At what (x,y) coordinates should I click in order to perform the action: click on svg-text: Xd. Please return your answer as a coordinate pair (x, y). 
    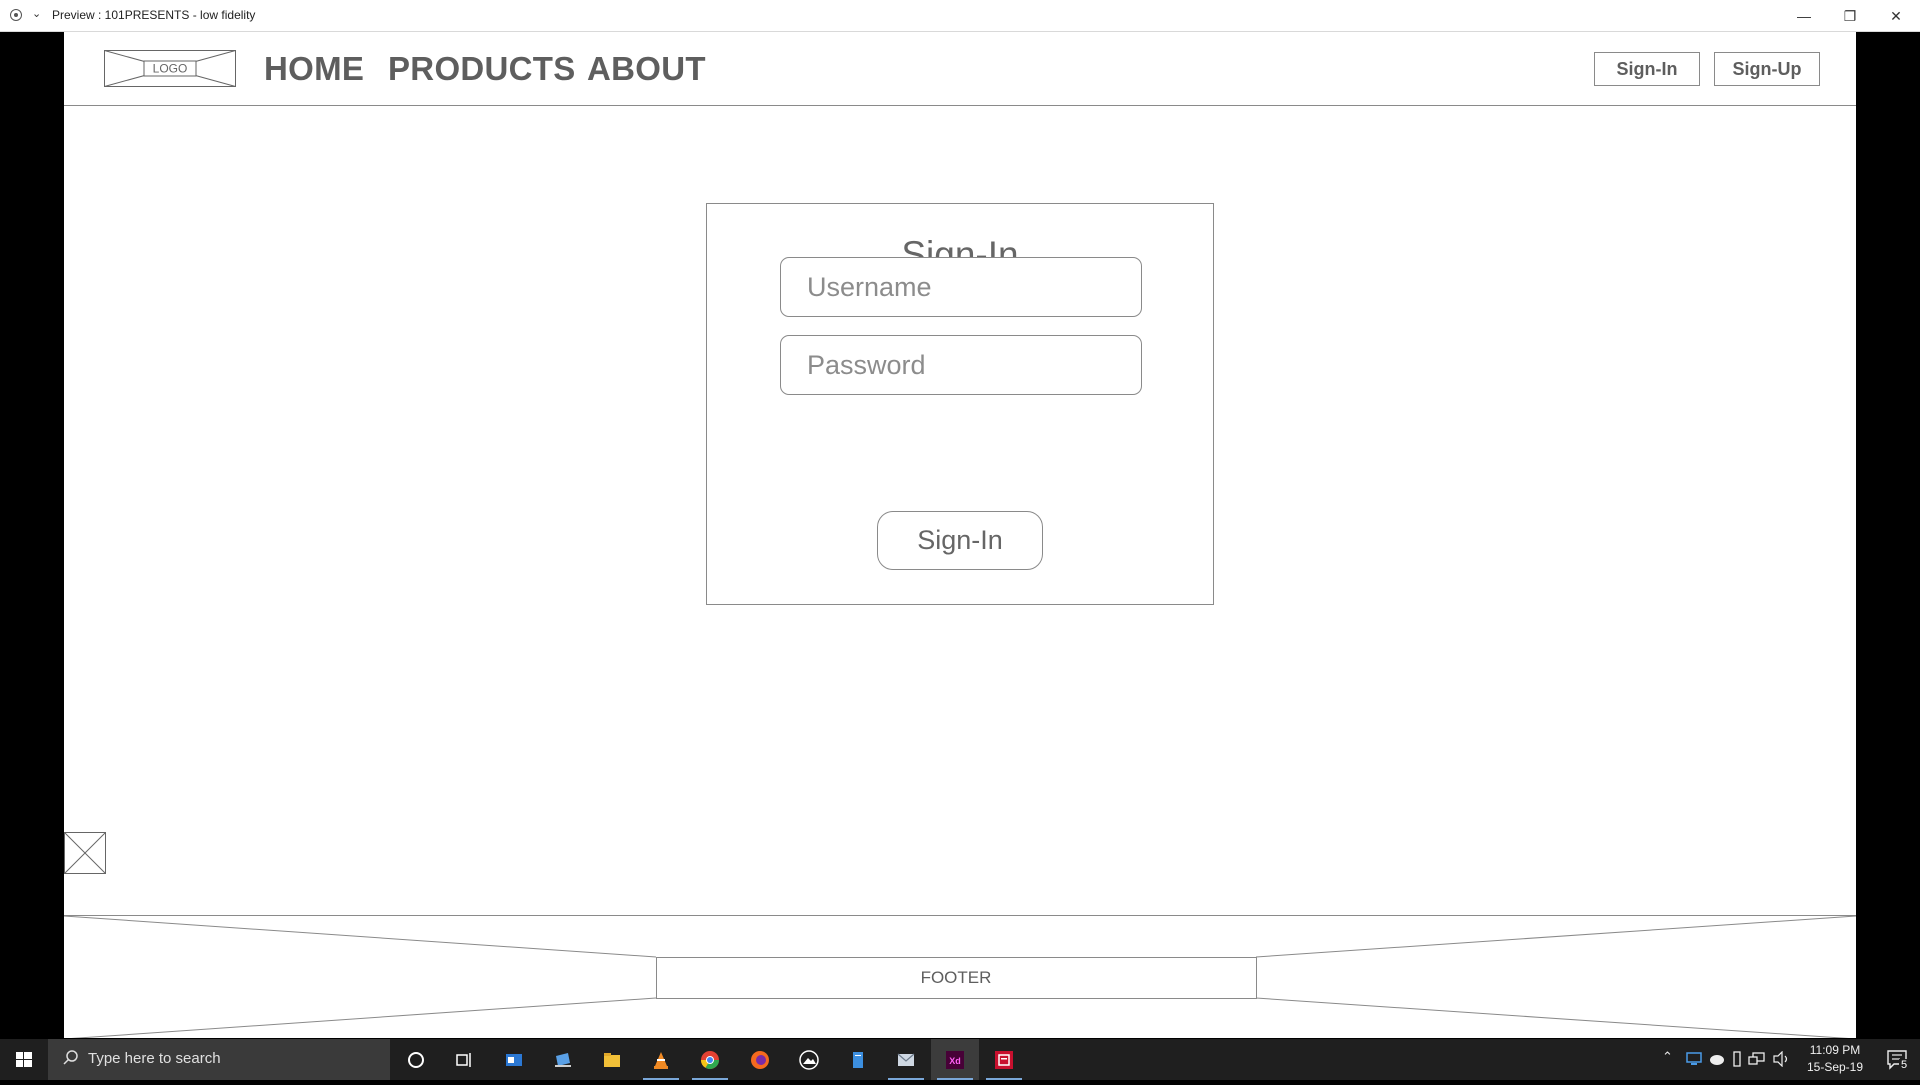
    Looking at the image, I should click on (955, 1061).